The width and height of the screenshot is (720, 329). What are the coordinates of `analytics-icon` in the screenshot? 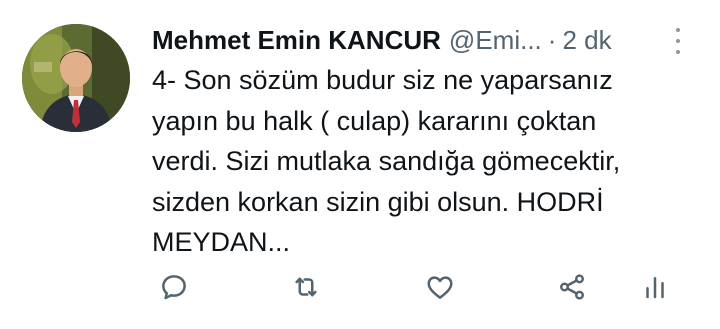 It's located at (655, 288).